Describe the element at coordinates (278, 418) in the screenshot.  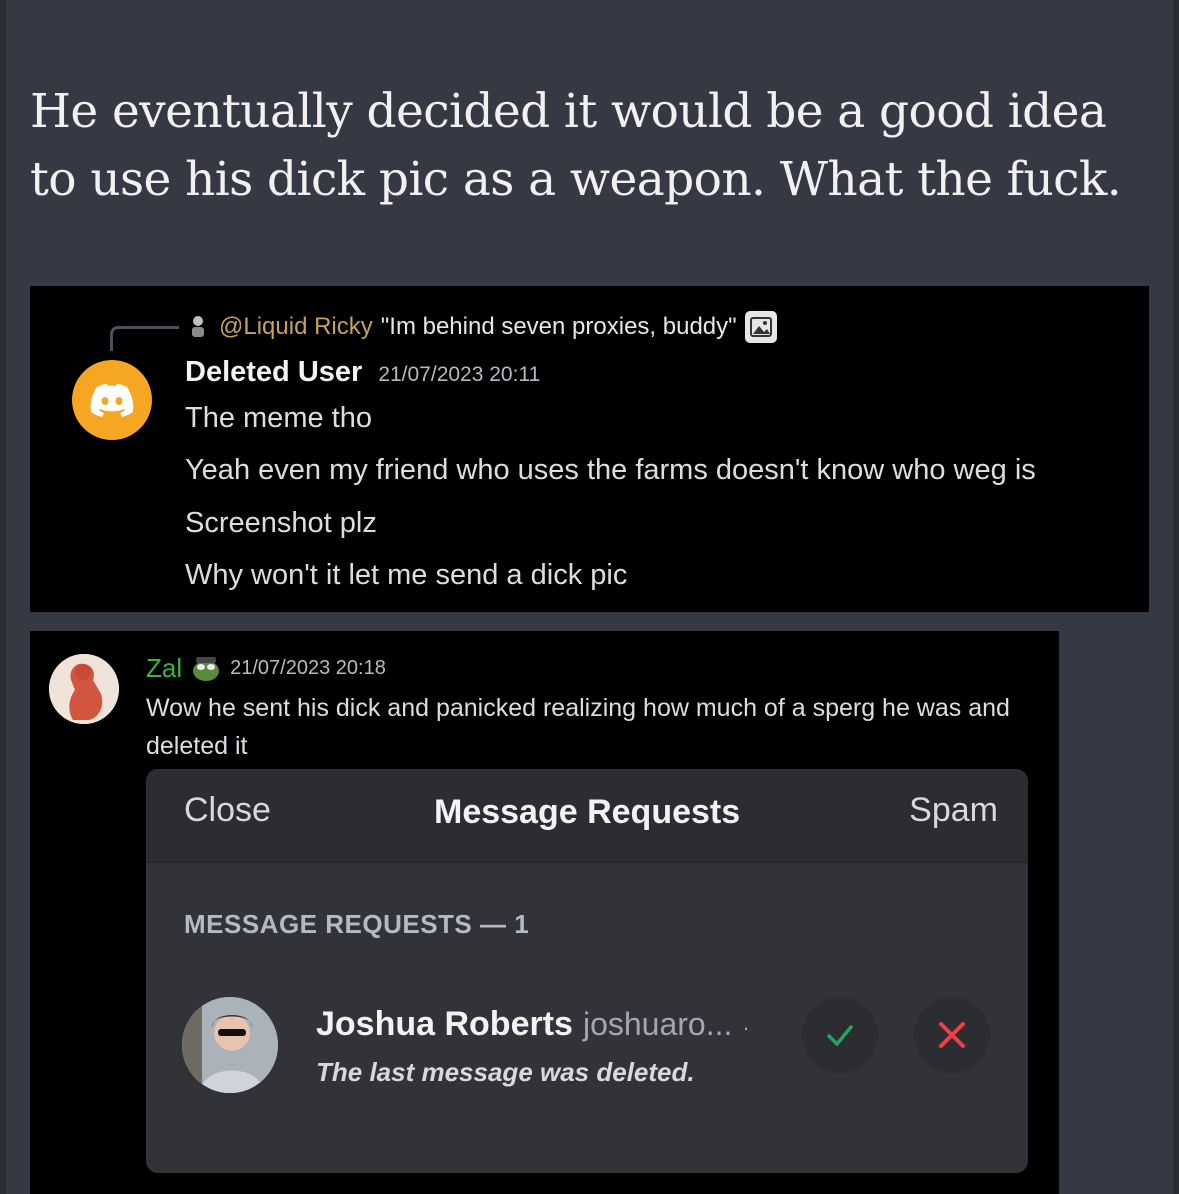
I see `message-line: The meme tho` at that location.